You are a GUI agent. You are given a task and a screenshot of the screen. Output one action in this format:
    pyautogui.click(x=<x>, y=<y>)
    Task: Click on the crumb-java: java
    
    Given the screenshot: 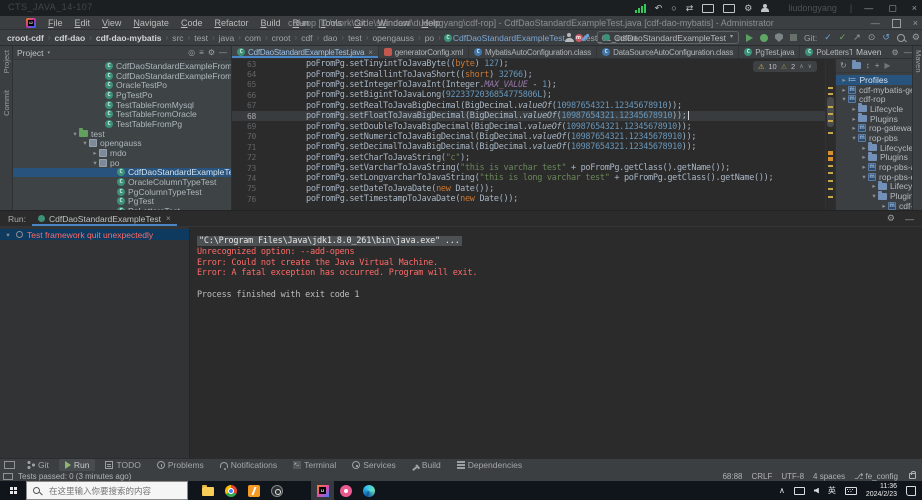 What is the action you would take?
    pyautogui.click(x=227, y=38)
    